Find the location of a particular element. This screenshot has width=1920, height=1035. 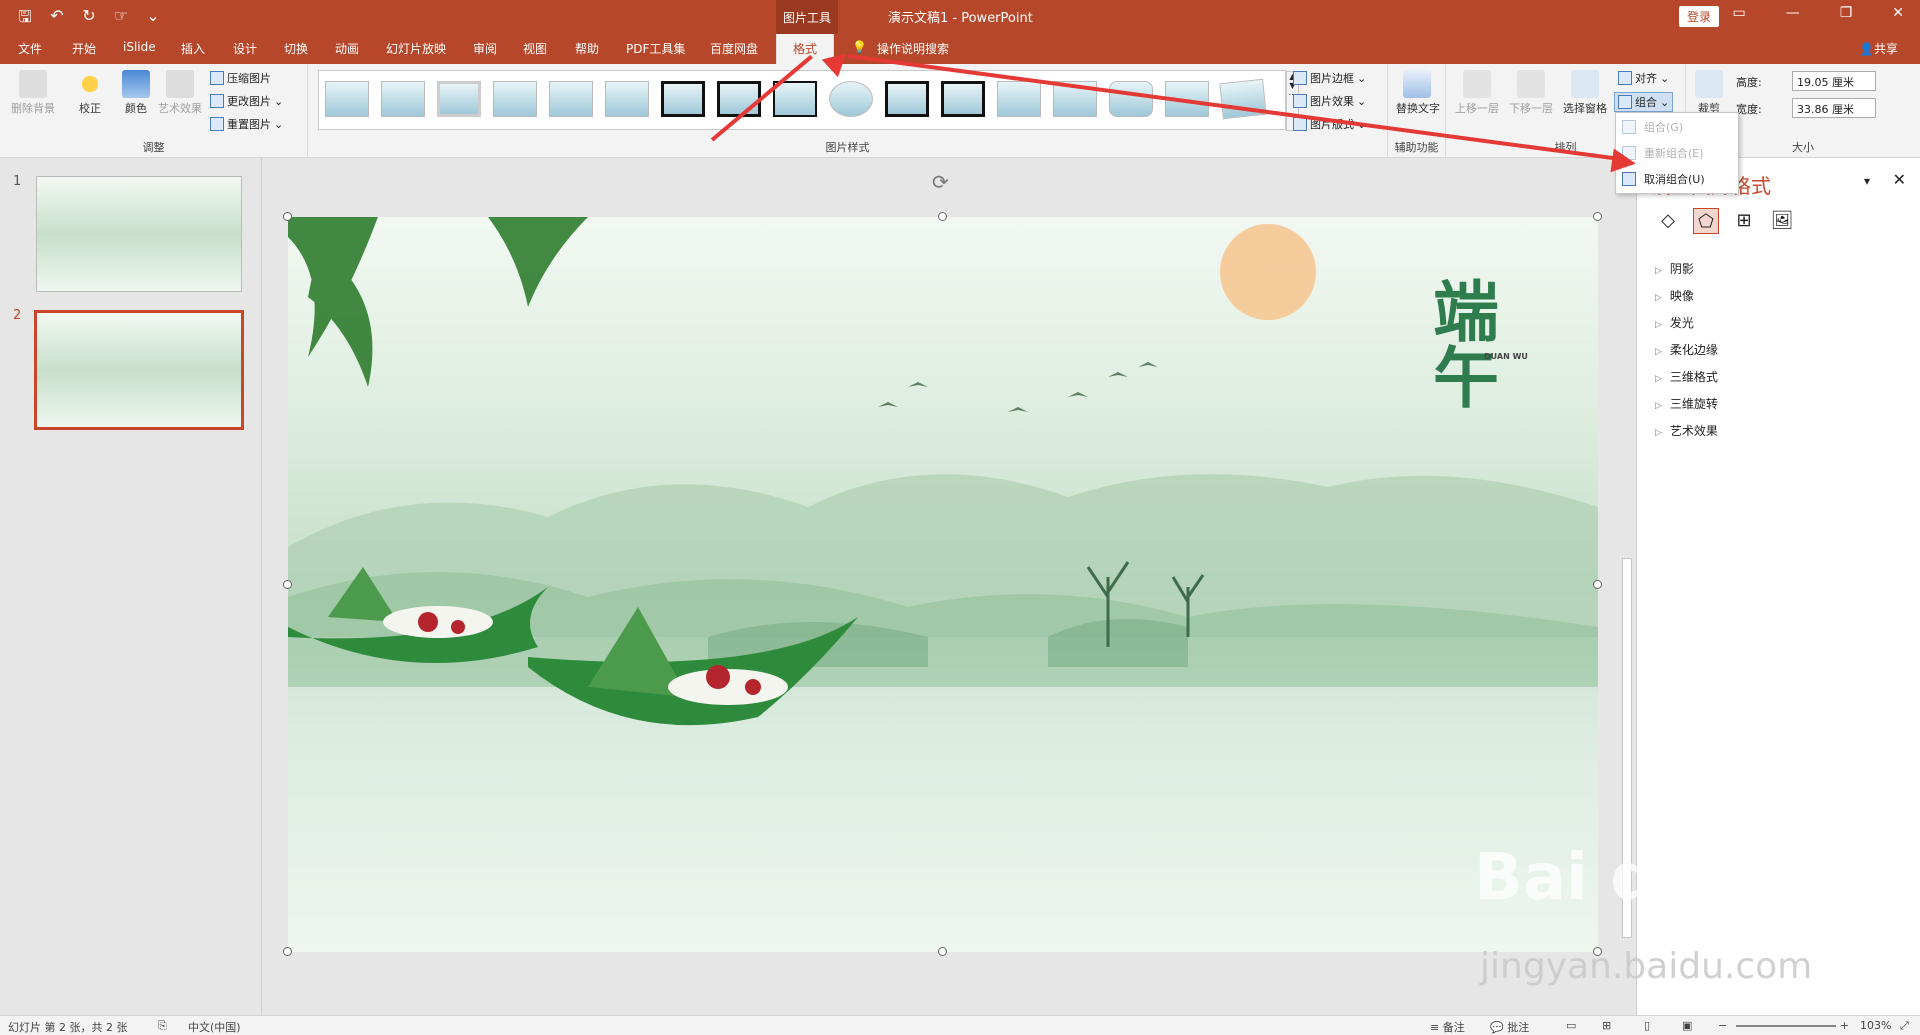

zoom-slider is located at coordinates (1786, 1026).